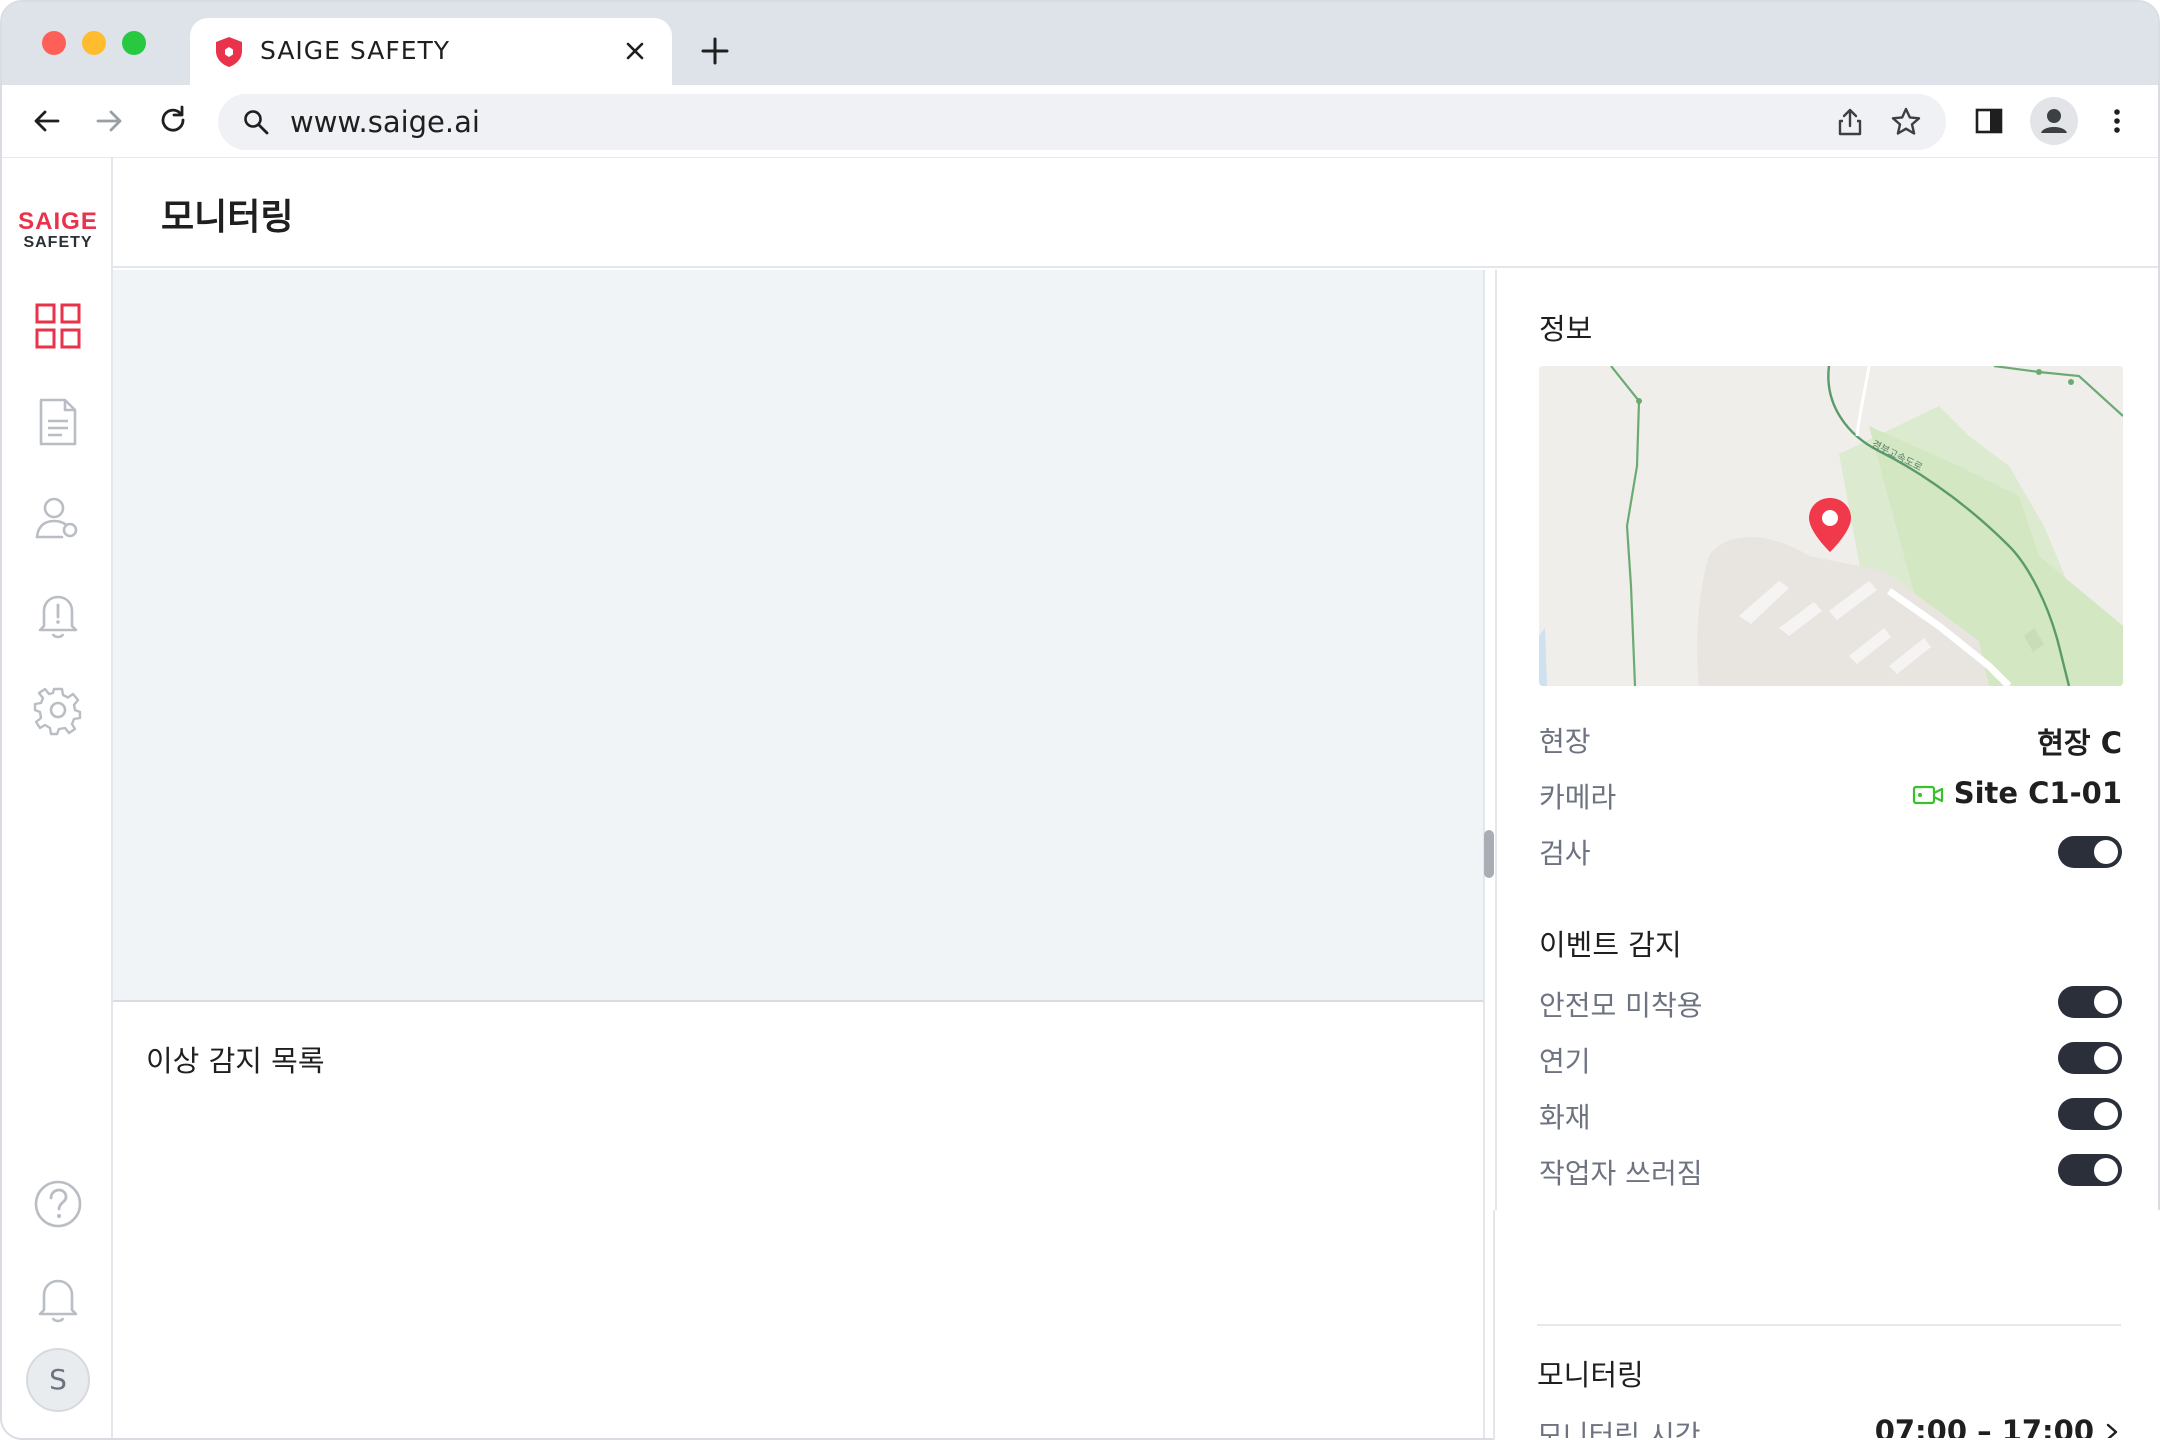 The image size is (2160, 1440). I want to click on camera-icon, so click(1927, 795).